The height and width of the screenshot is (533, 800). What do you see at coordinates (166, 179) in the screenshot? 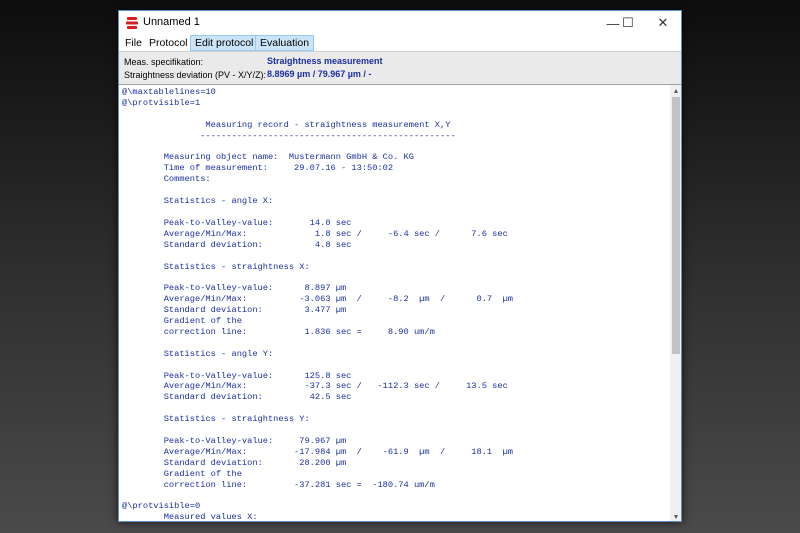
I see `record-line: Comments:` at bounding box center [166, 179].